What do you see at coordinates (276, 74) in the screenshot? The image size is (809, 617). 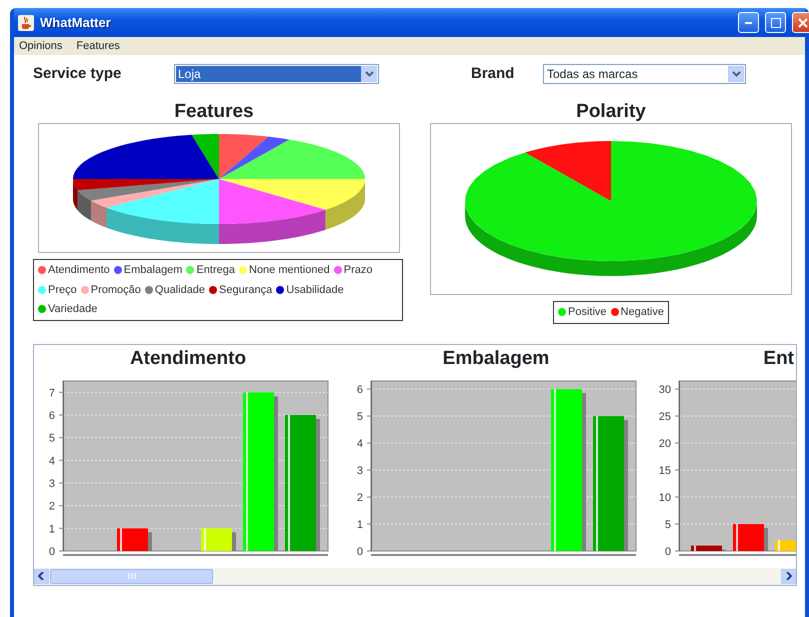 I see `dropdown-field: Loja` at bounding box center [276, 74].